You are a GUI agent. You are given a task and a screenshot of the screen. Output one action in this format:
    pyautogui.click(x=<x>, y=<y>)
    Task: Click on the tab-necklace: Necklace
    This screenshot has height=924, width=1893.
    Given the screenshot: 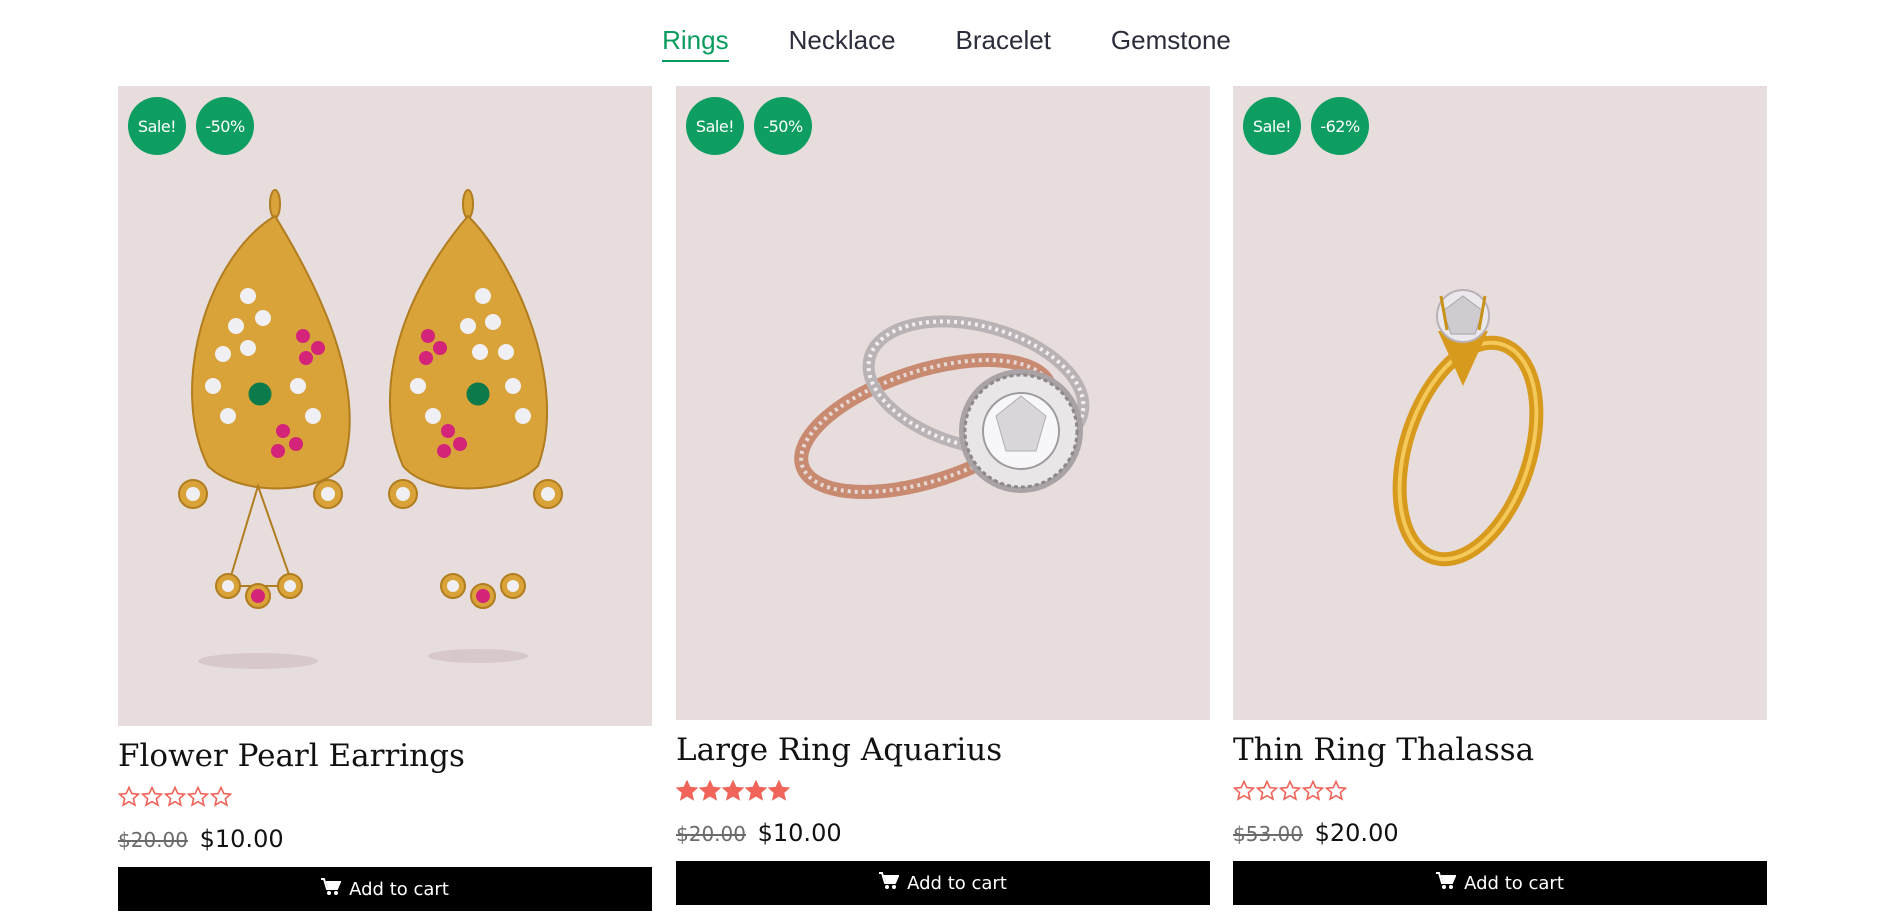 What is the action you would take?
    pyautogui.click(x=842, y=43)
    